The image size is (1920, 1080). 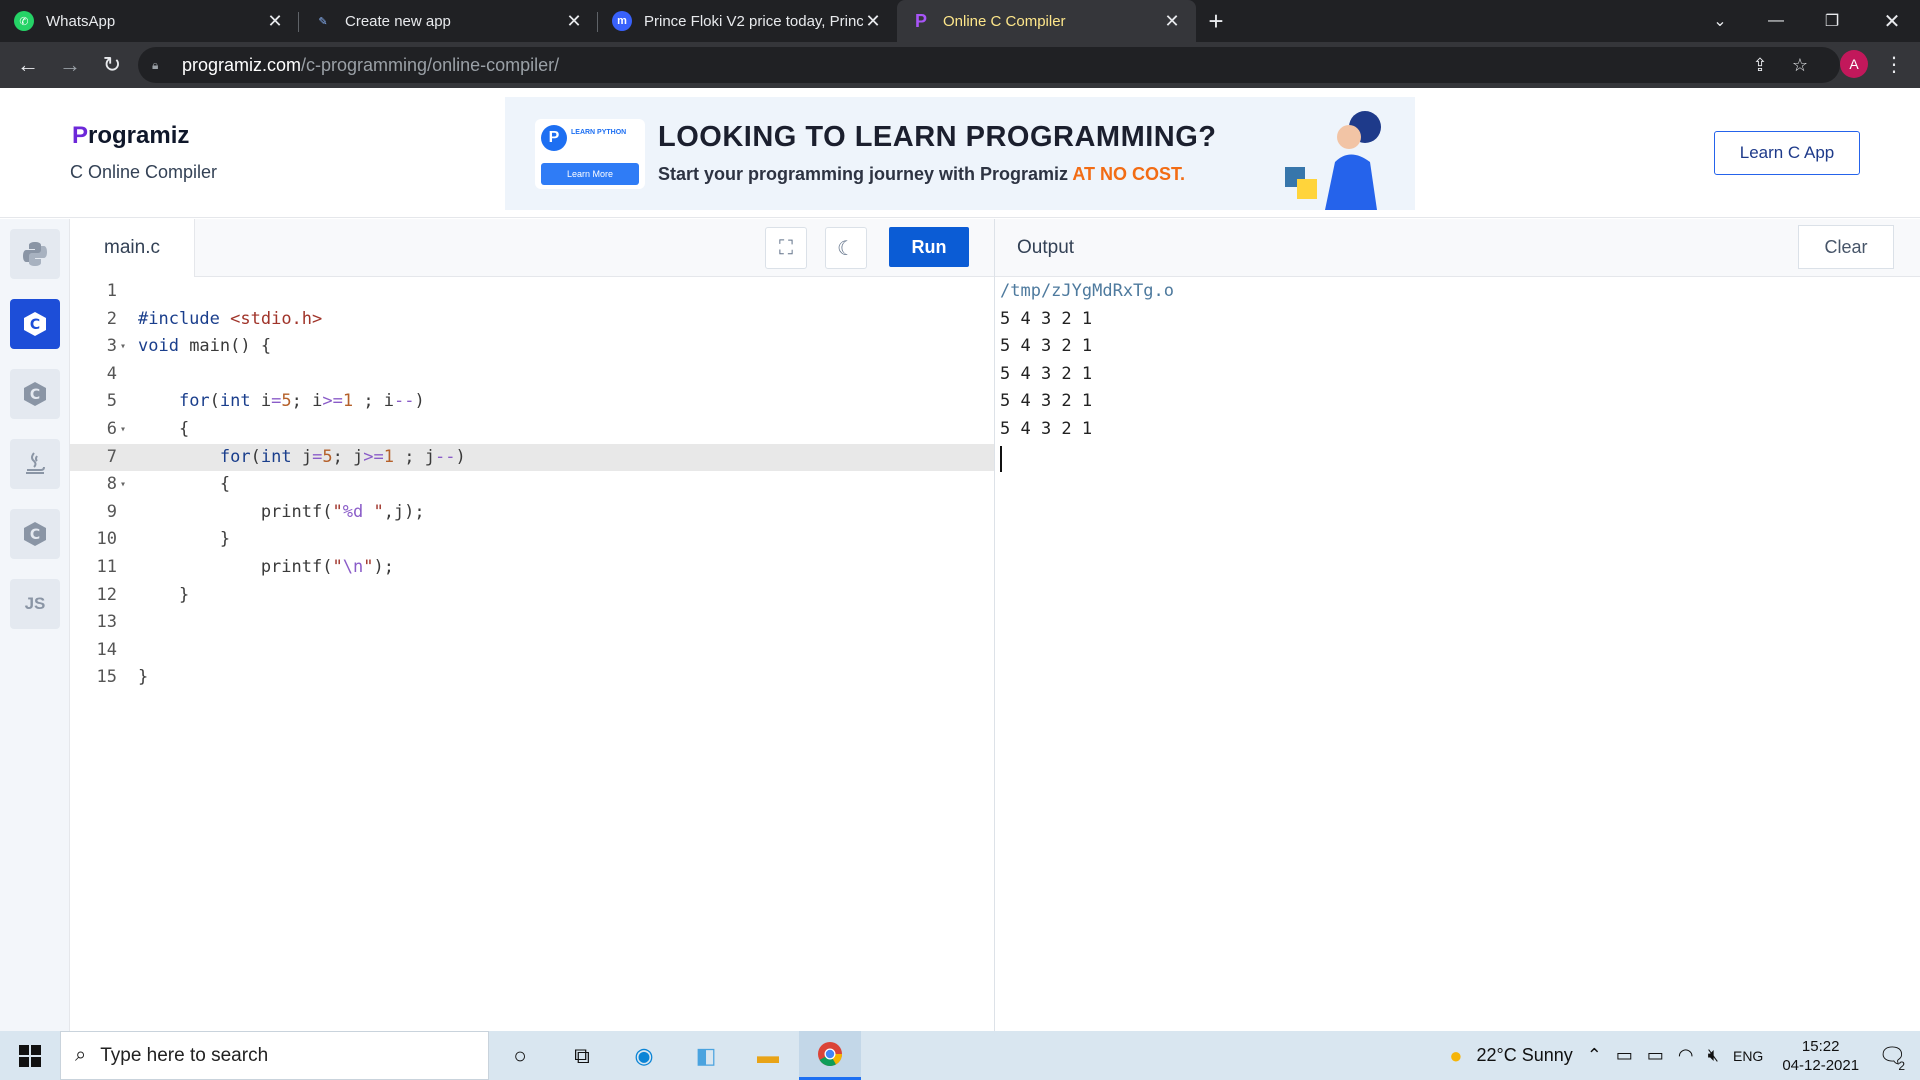 I want to click on tray-chevron-icon: ⌃, so click(x=1594, y=1055).